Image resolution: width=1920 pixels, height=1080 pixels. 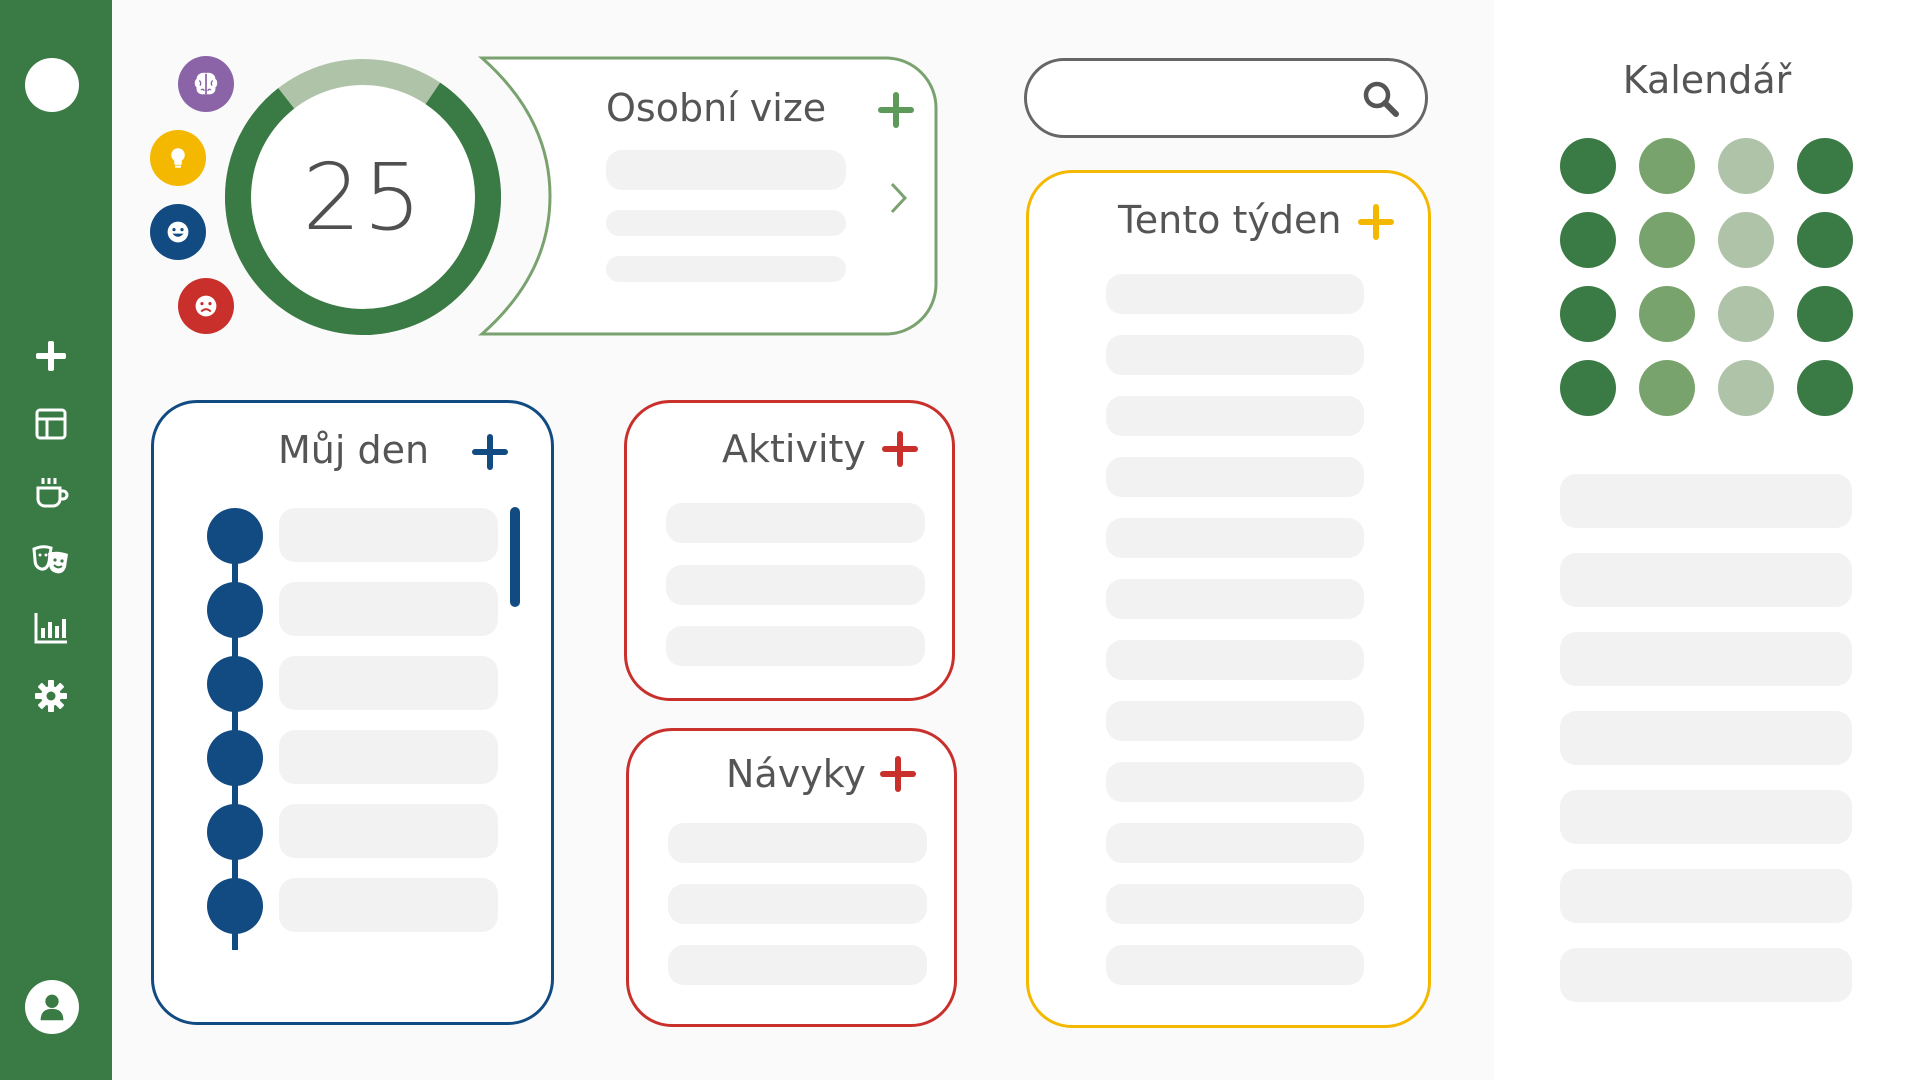 What do you see at coordinates (896, 110) in the screenshot?
I see `add-vision-button` at bounding box center [896, 110].